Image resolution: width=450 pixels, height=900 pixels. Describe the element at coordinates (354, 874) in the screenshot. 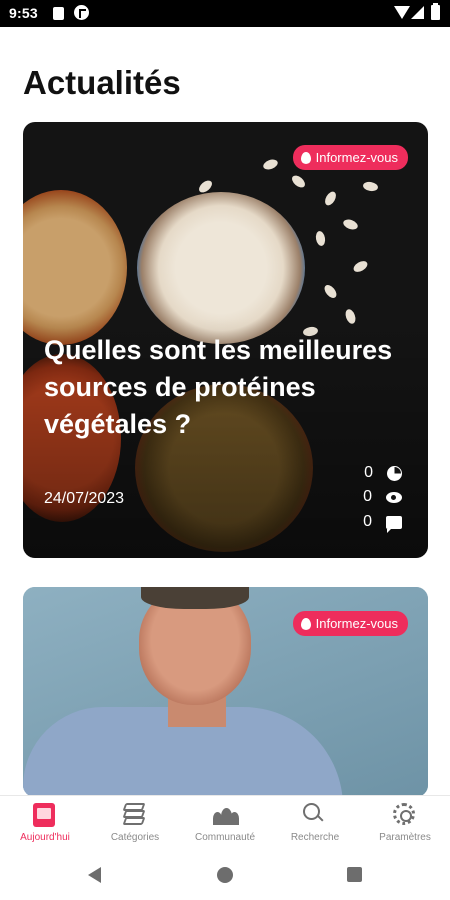

I see `recents-icon` at that location.